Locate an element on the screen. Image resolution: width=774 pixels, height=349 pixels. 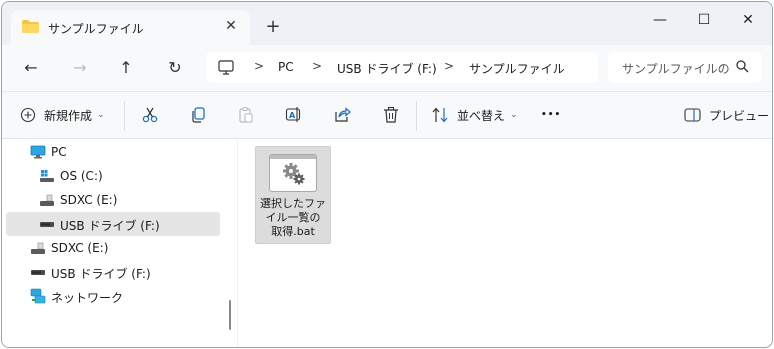
rename-icon: A is located at coordinates (294, 115).